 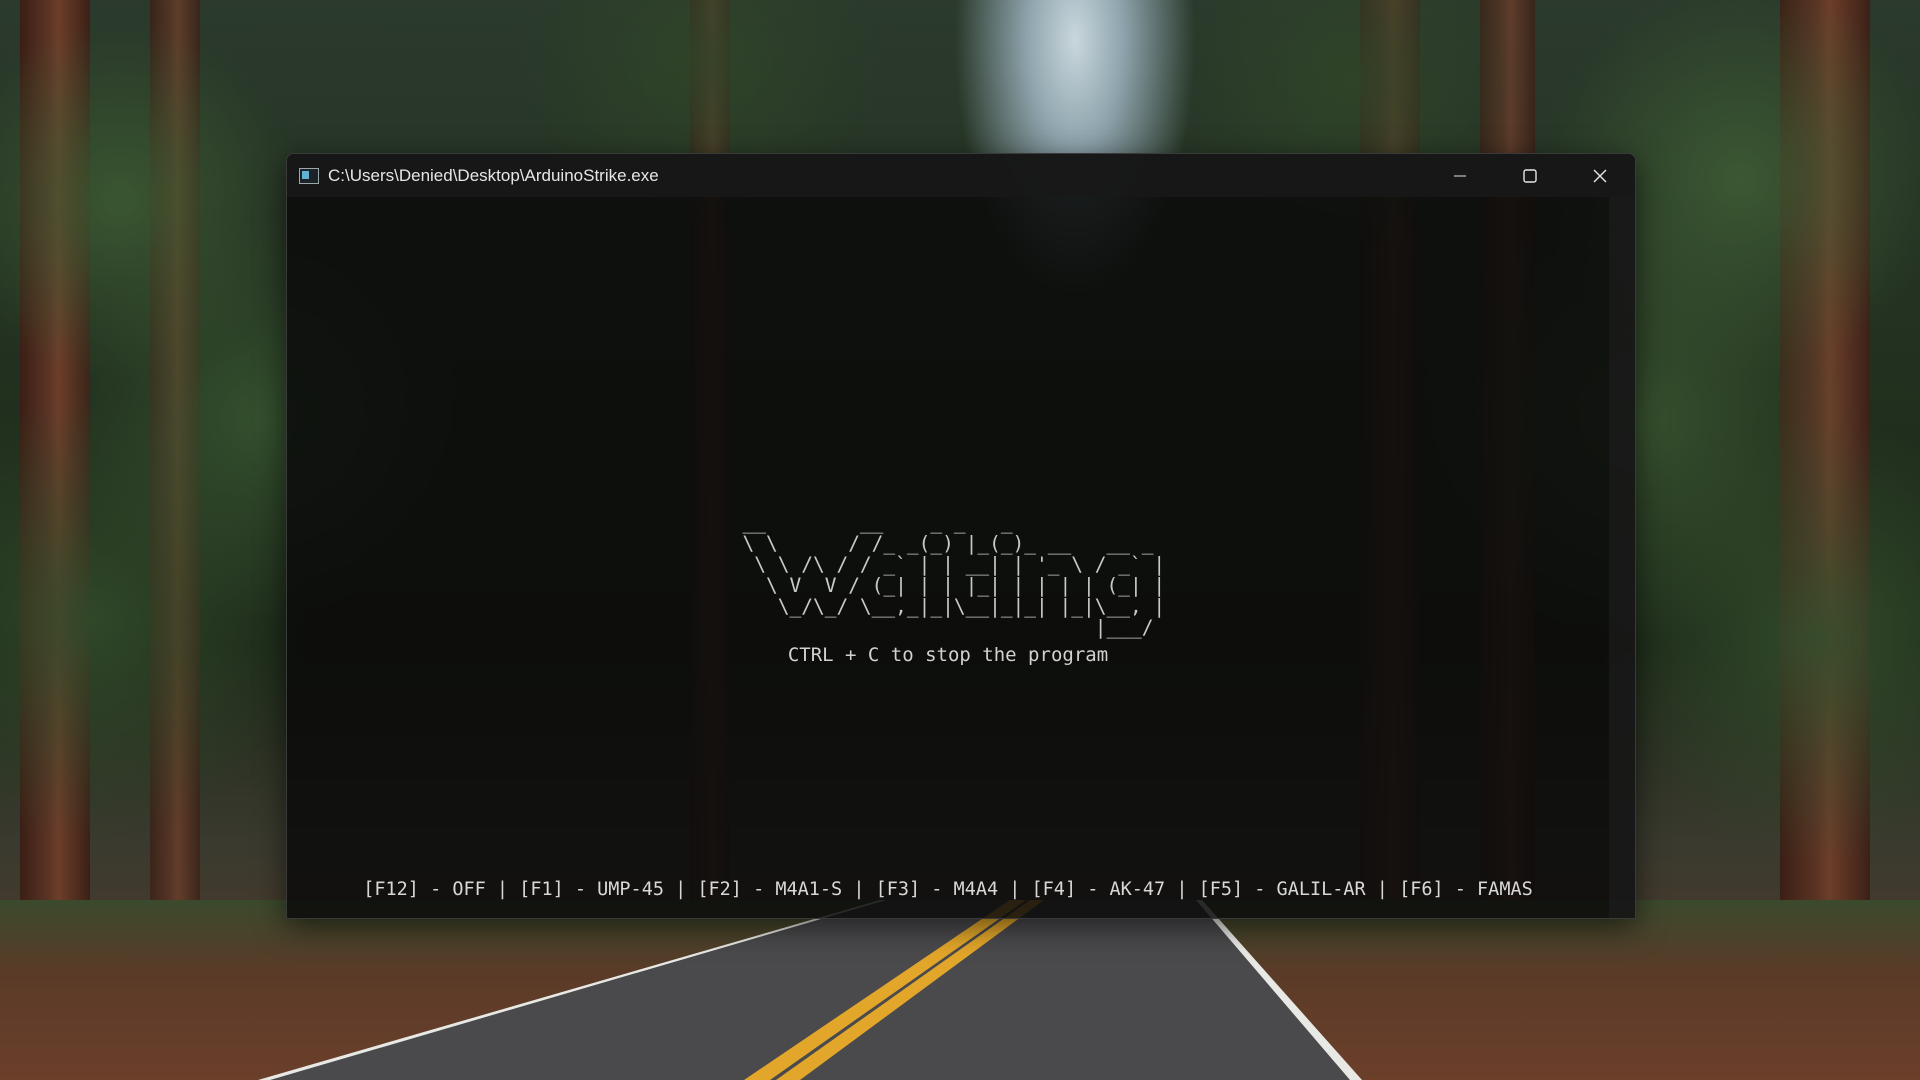 I want to click on close-button, so click(x=1600, y=175).